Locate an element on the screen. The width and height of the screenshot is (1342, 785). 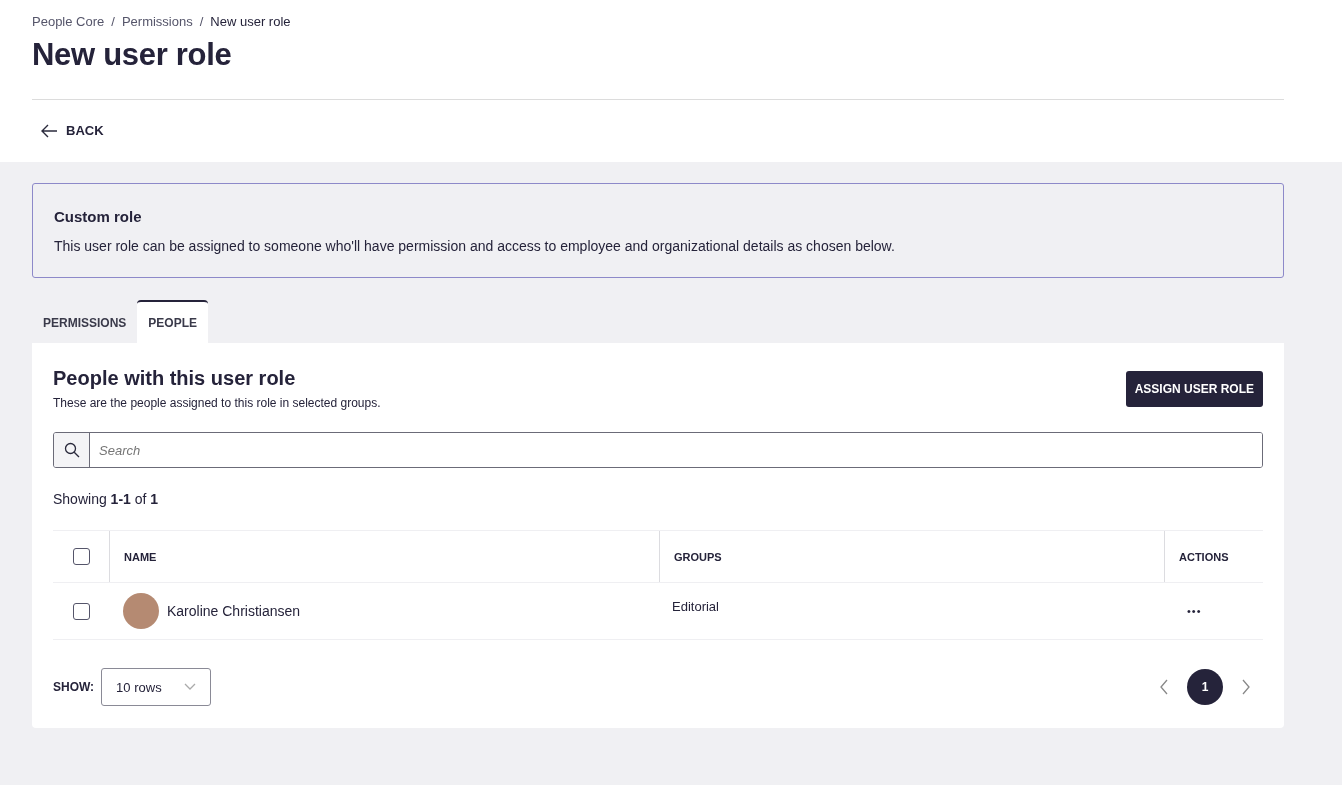
row-checkbox is located at coordinates (81, 611).